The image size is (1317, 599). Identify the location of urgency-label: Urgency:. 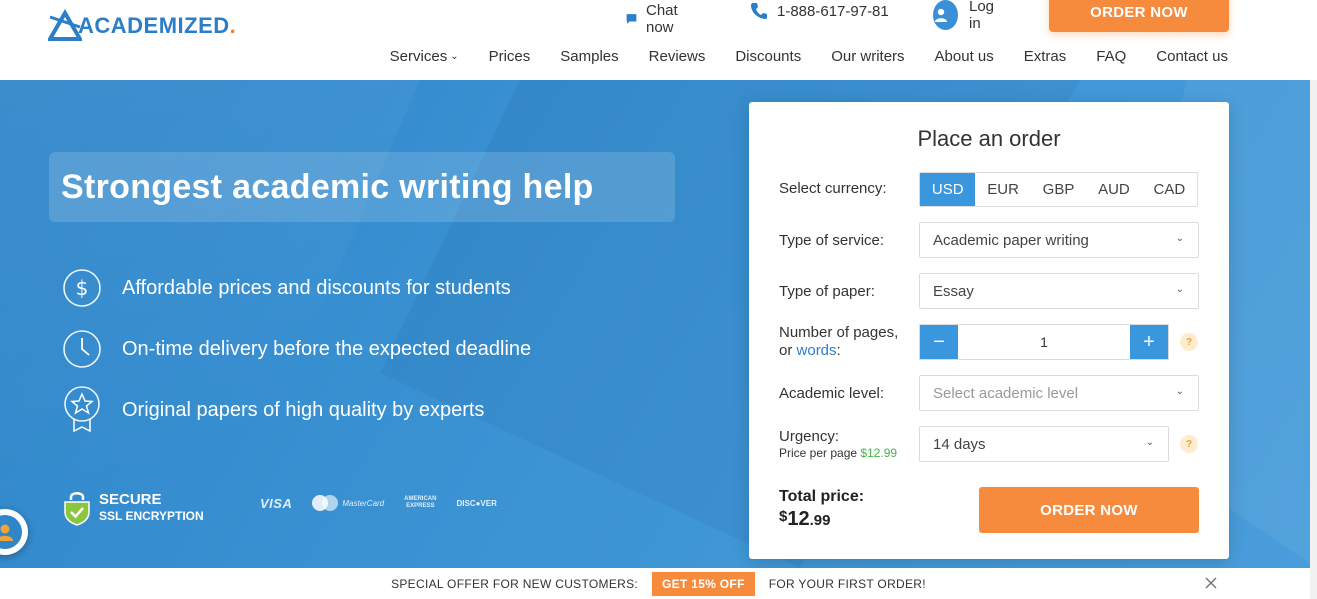
(809, 436).